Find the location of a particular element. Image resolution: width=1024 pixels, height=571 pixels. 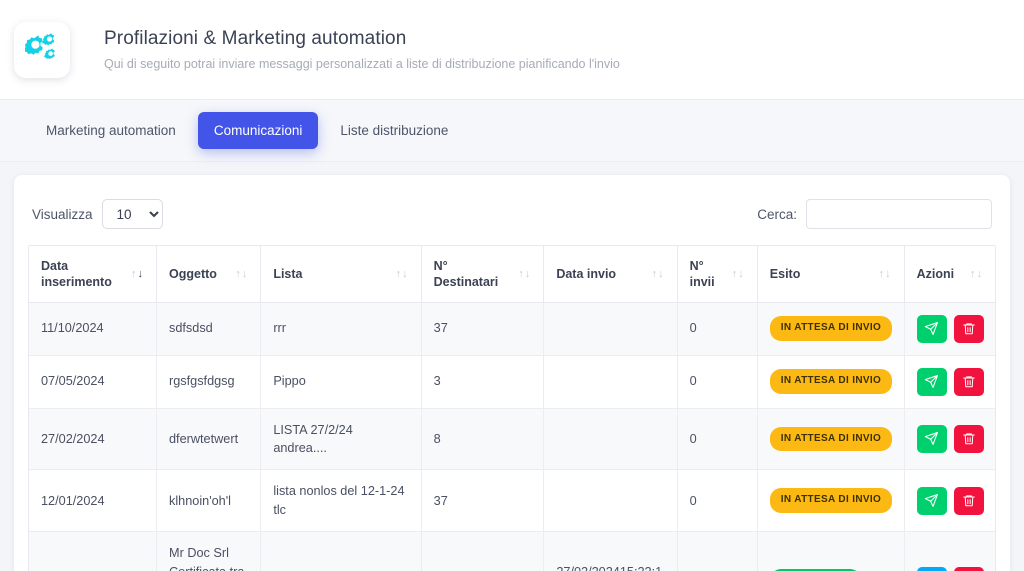

gears-icon is located at coordinates (41, 49).